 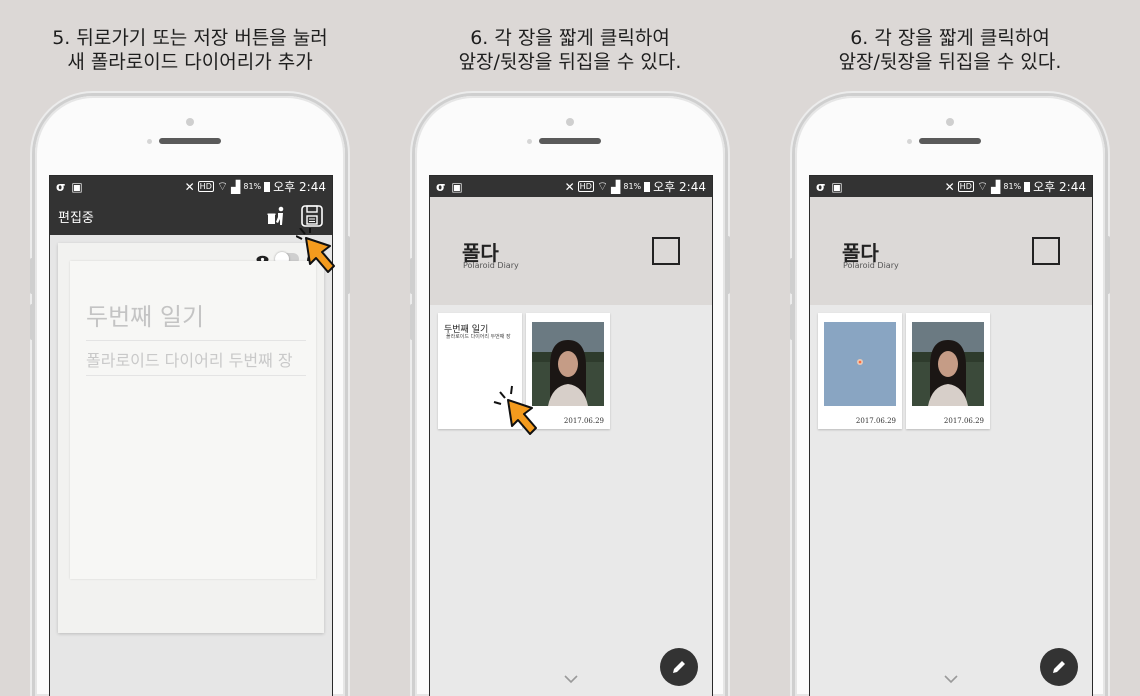 What do you see at coordinates (571, 500) in the screenshot?
I see `diary-grid: 두번째 일기 폴라로이드 다이어리 두번째 장 2017.06.29` at bounding box center [571, 500].